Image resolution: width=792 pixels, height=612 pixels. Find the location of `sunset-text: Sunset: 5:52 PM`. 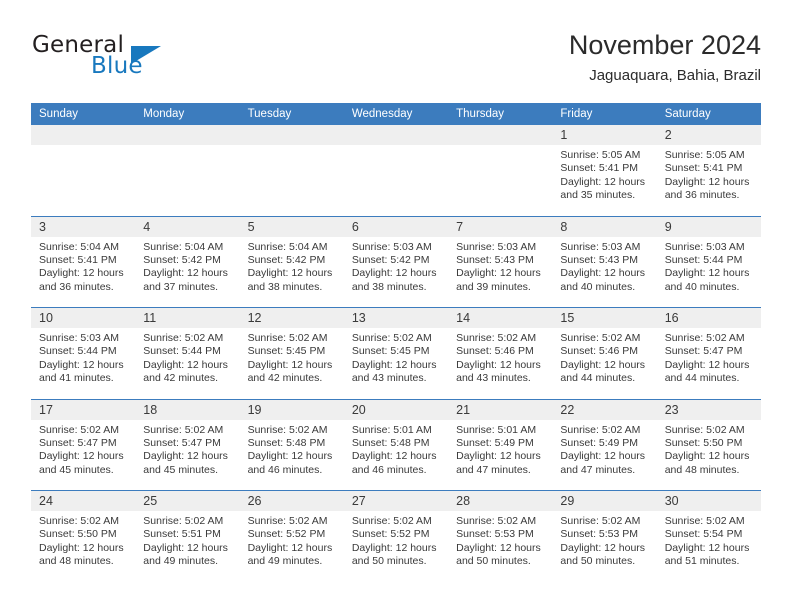

sunset-text: Sunset: 5:52 PM is located at coordinates (286, 534).